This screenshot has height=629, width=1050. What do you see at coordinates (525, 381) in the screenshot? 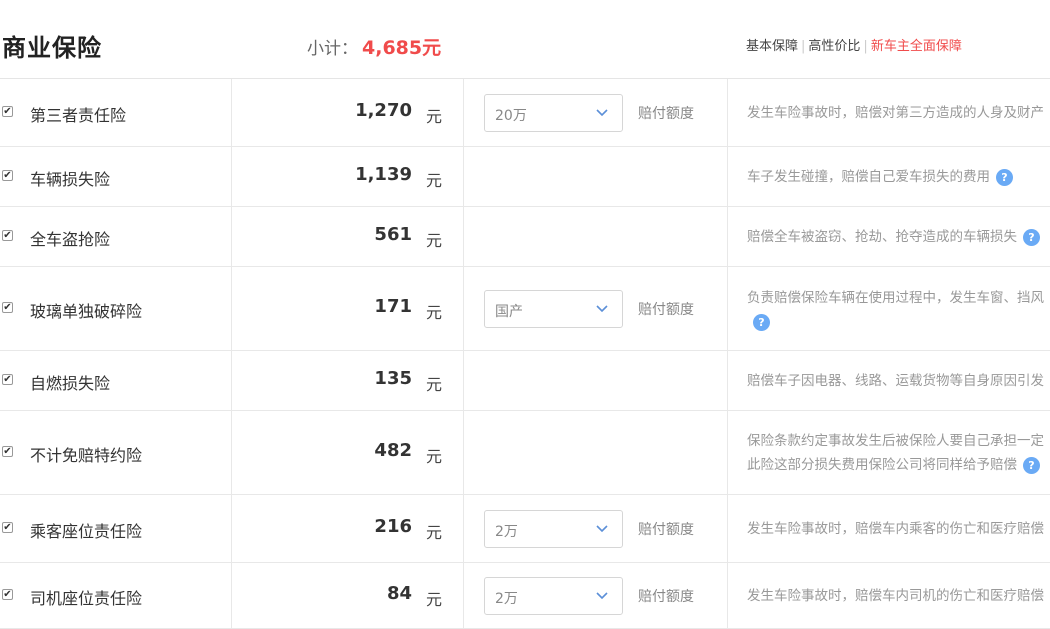
I see `insurance-row: ✔ 自燃损失险 135 元 赔偿车子因电器、线路、运载货物等自身原因引发` at bounding box center [525, 381].